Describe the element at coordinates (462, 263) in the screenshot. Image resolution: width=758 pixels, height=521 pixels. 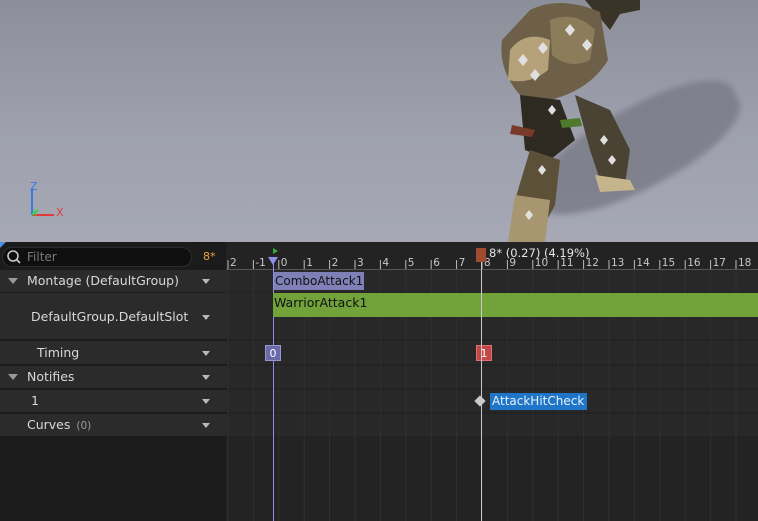
I see `ruler-tick-label: 7` at that location.